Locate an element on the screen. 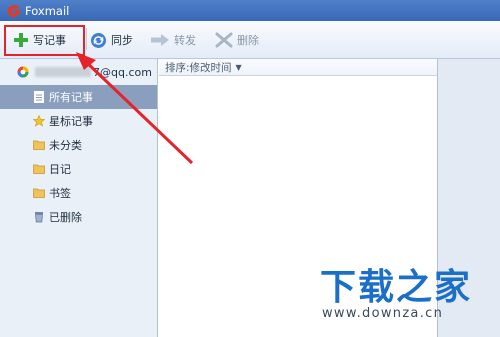 The width and height of the screenshot is (500, 337). star-icon is located at coordinates (39, 121).